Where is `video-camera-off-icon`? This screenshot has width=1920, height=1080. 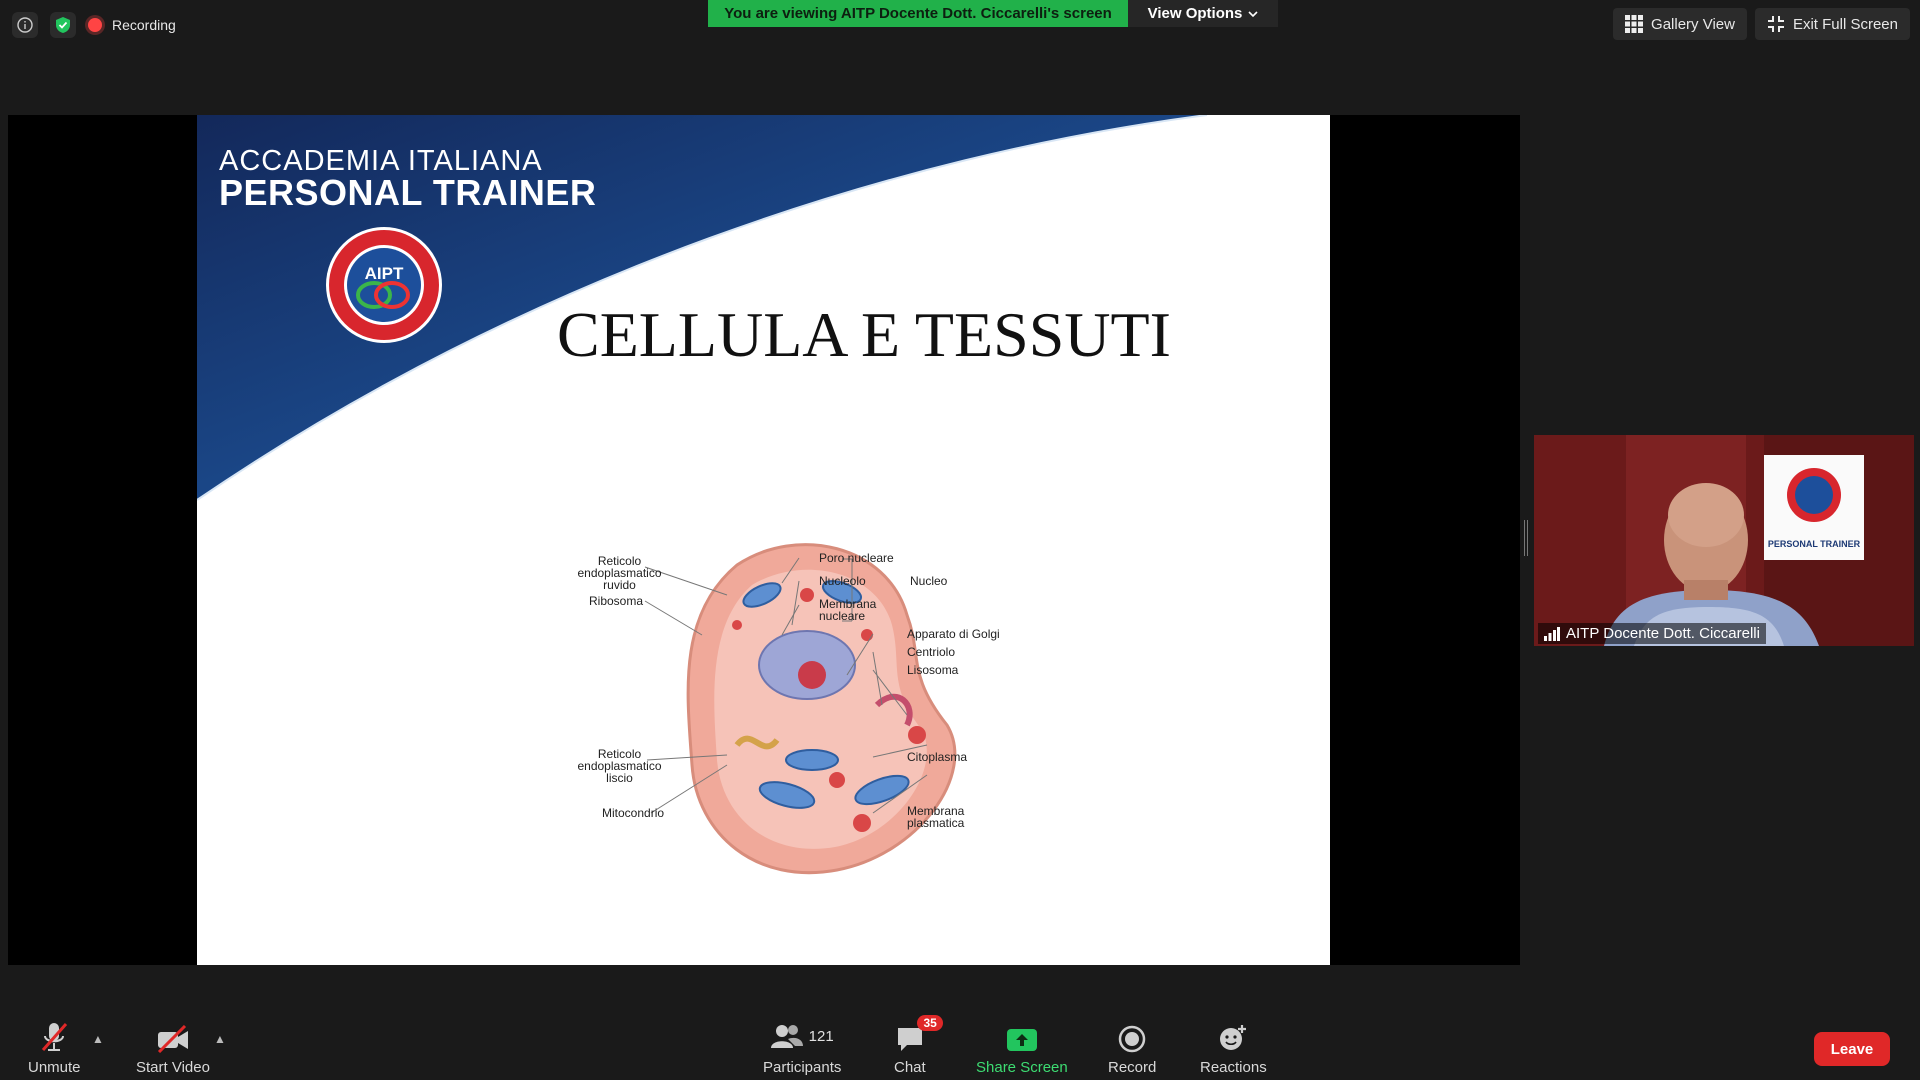
video-camera-off-icon is located at coordinates (172, 1039).